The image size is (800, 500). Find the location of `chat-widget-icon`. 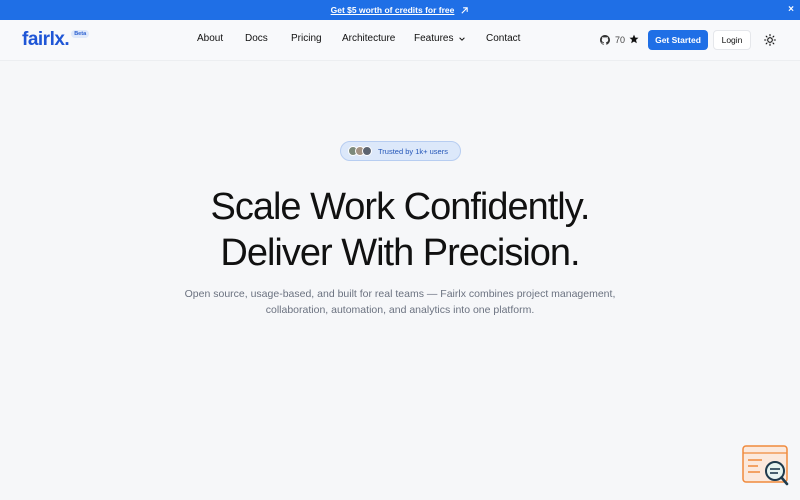

chat-widget-icon is located at coordinates (766, 466).